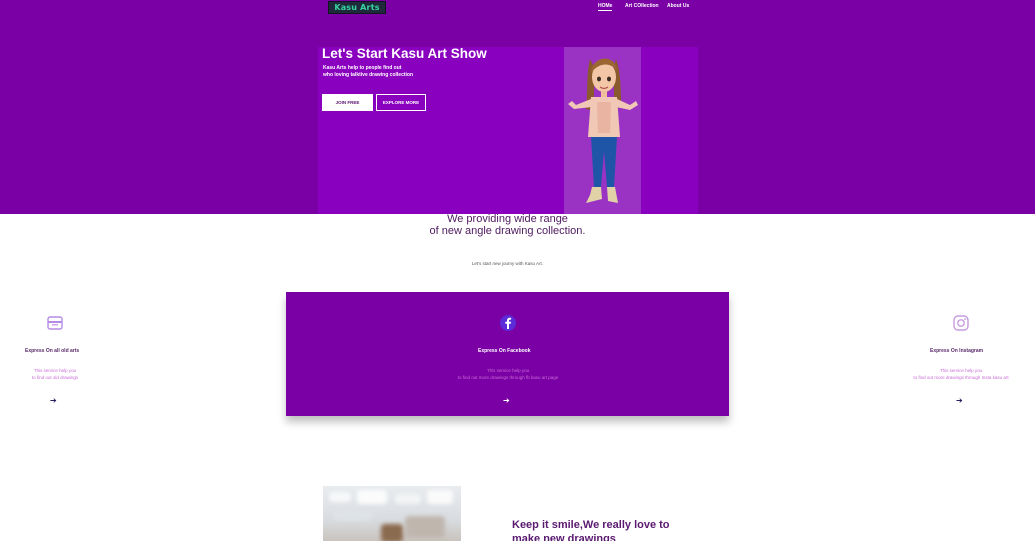 This screenshot has height=541, width=1035. I want to click on character-illustration-svg, so click(603, 130).